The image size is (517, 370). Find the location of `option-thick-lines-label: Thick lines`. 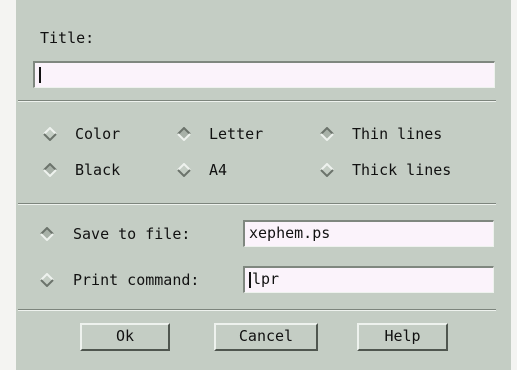

option-thick-lines-label: Thick lines is located at coordinates (401, 170).